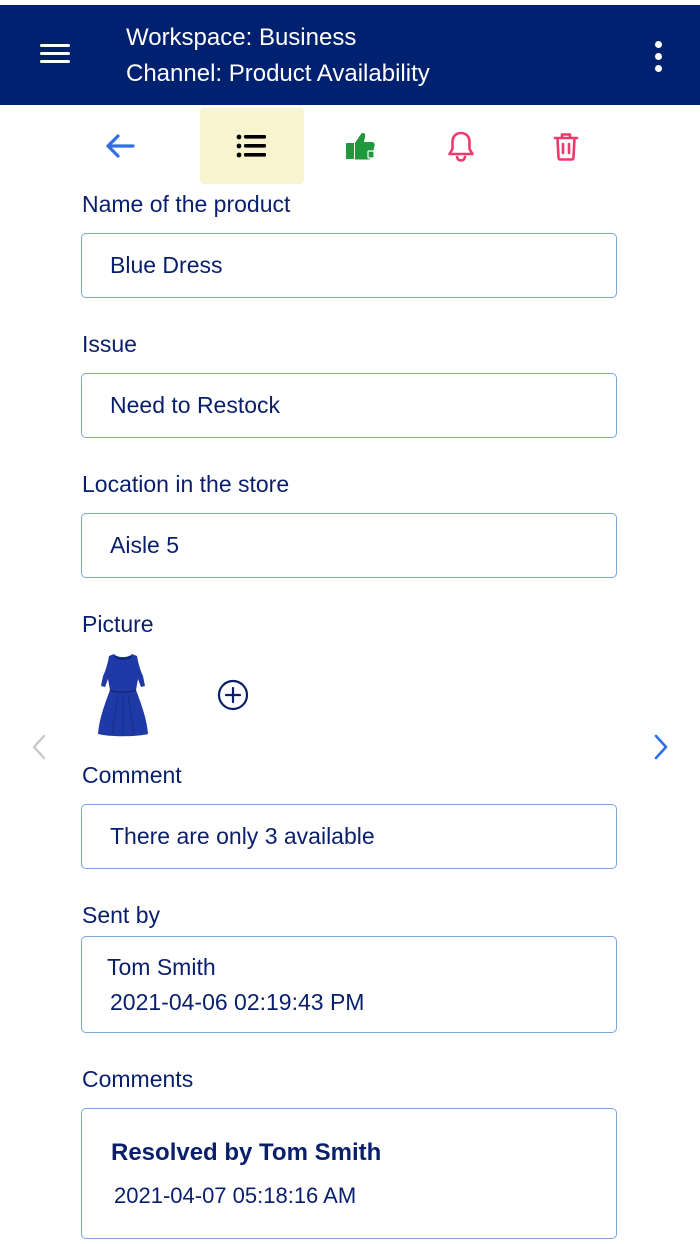 Image resolution: width=700 pixels, height=1244 pixels. What do you see at coordinates (237, 1002) in the screenshot?
I see `sent-timestamp: 2021-04-06 02:19:43 PM` at bounding box center [237, 1002].